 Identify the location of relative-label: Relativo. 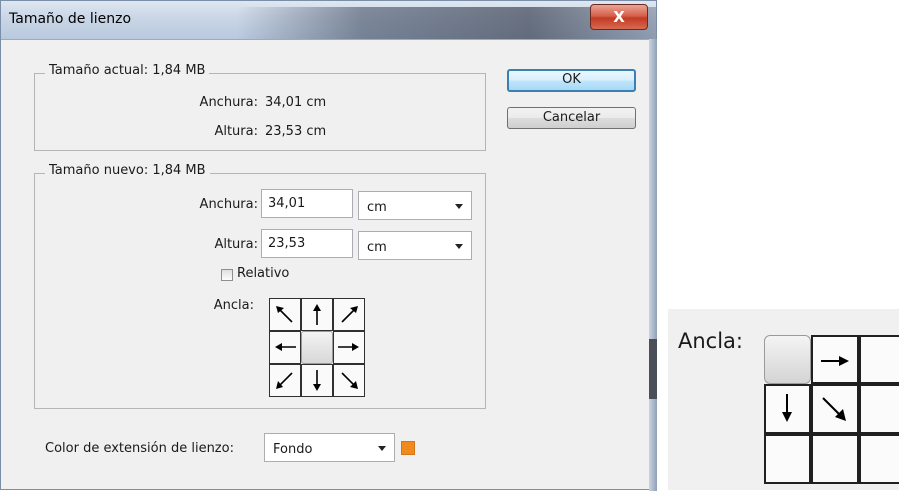
(263, 273).